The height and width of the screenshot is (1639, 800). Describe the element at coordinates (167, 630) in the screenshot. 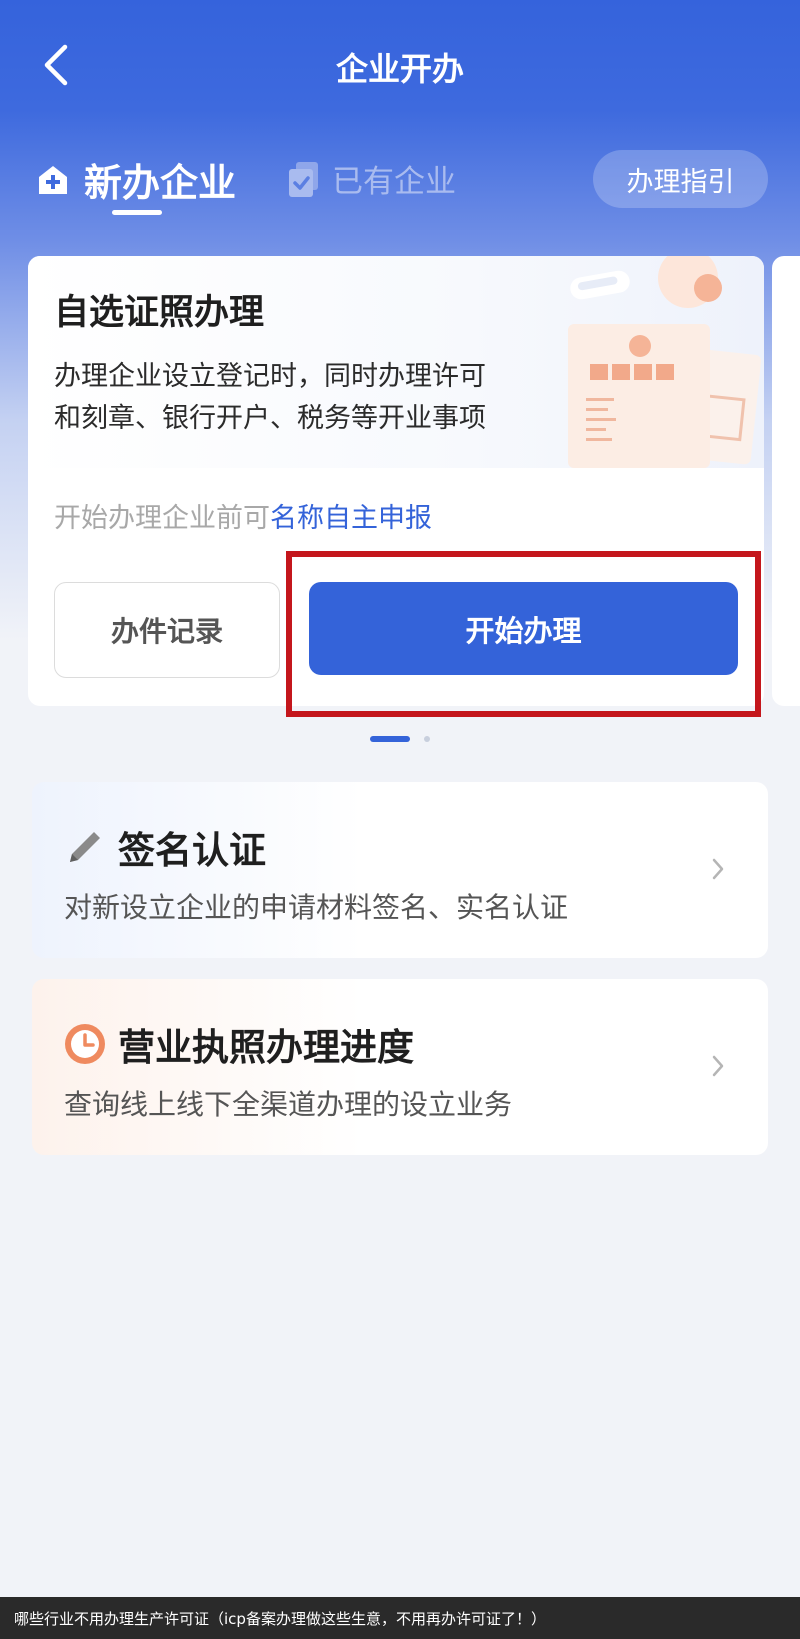

I see `records-button: 办件记录` at that location.